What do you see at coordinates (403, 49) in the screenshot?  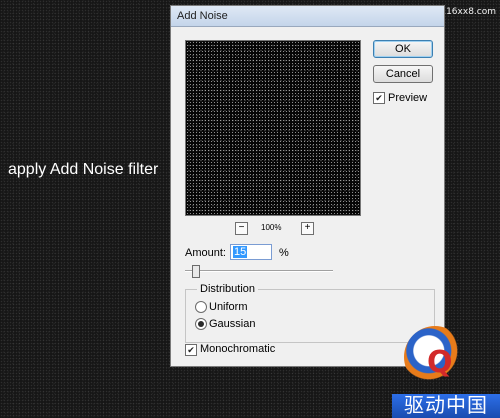 I see `ok-button: OK` at bounding box center [403, 49].